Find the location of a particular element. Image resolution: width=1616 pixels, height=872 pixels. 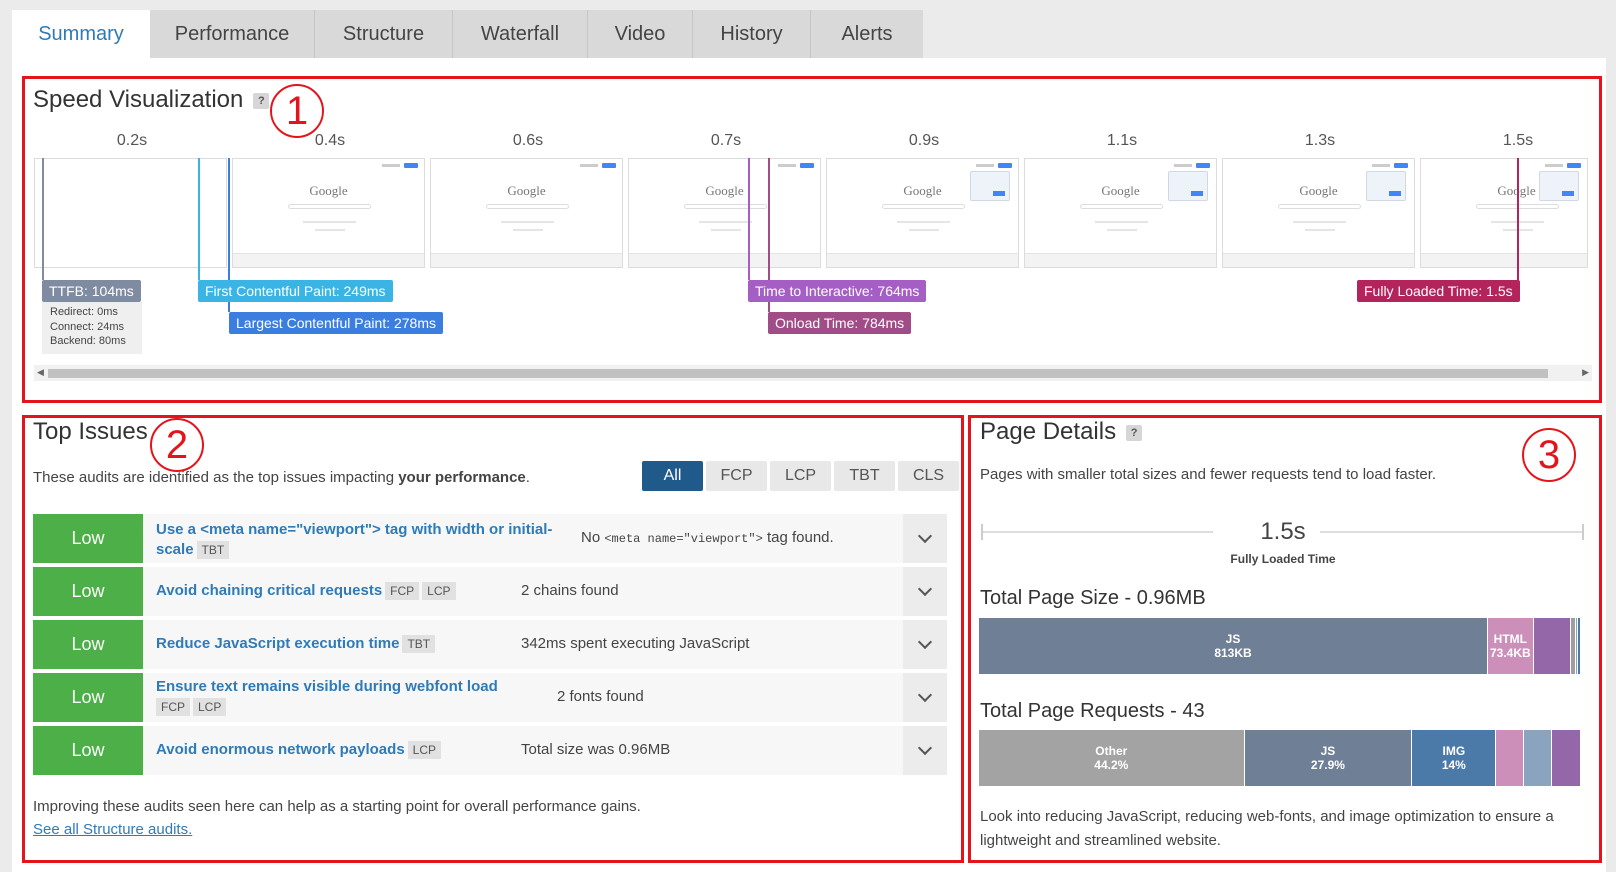

time-label: 0.9s is located at coordinates (924, 140).